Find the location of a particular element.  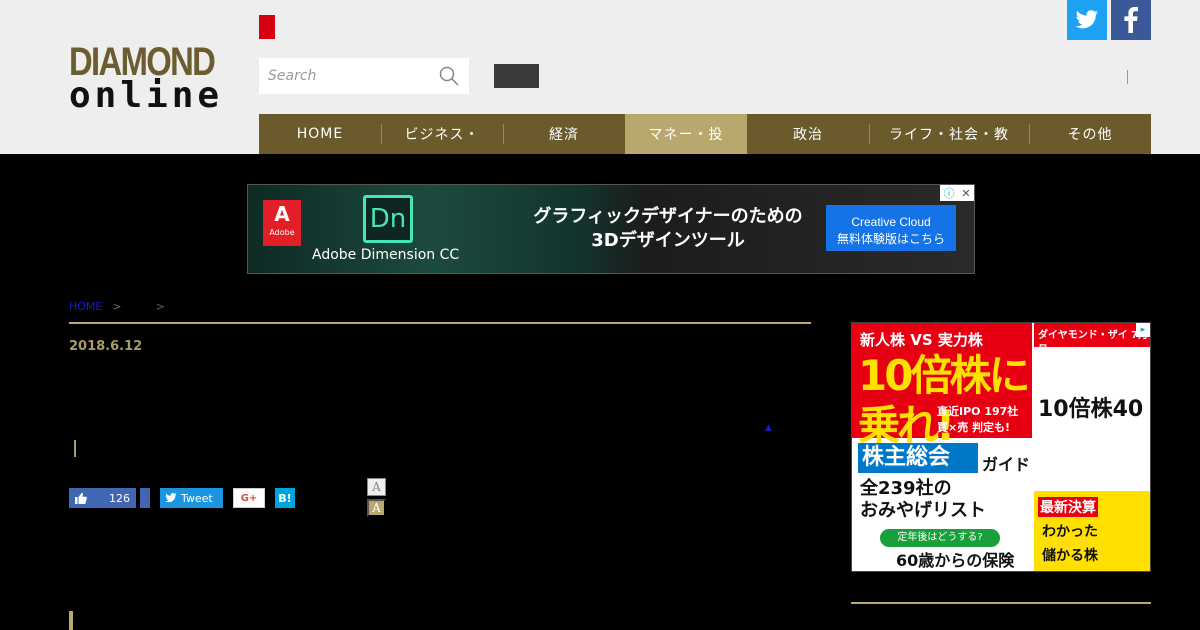

nav-item-other: その他 is located at coordinates (1090, 134).